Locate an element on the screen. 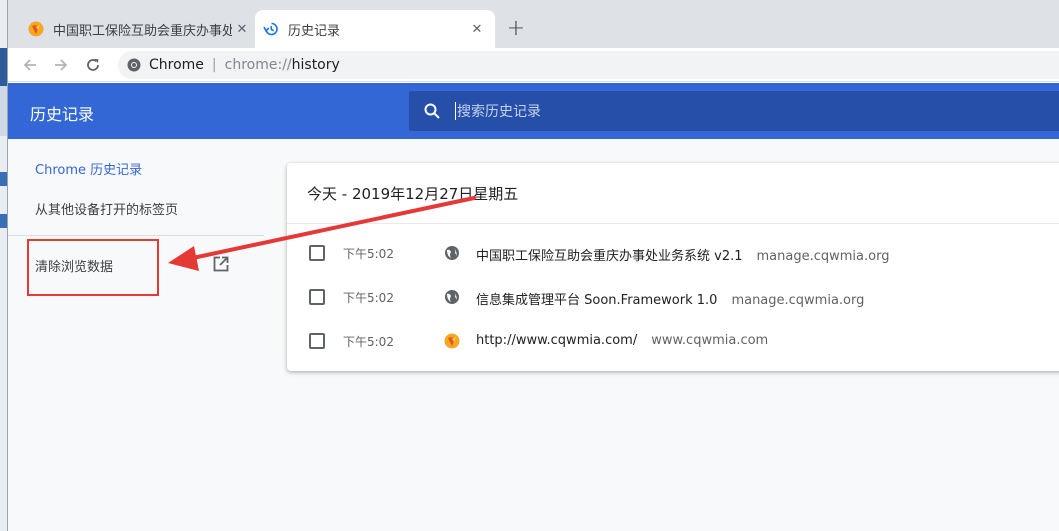 The image size is (1059, 531). origin-label: Chrome is located at coordinates (176, 65).